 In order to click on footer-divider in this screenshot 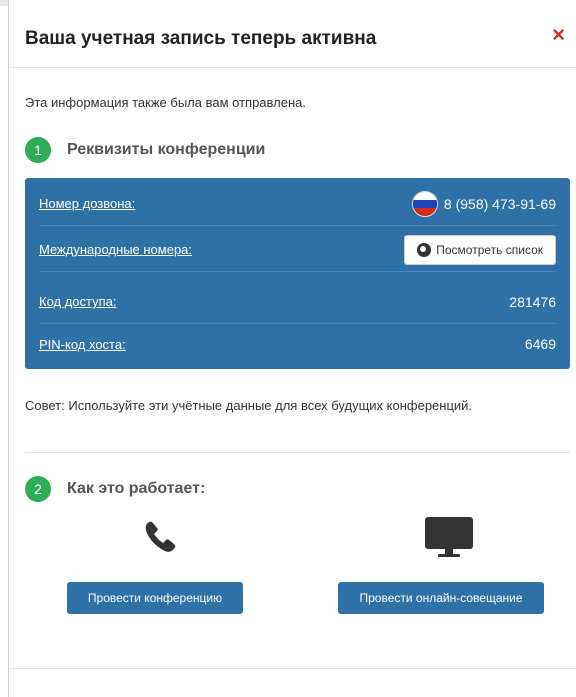, I will do `click(292, 668)`.